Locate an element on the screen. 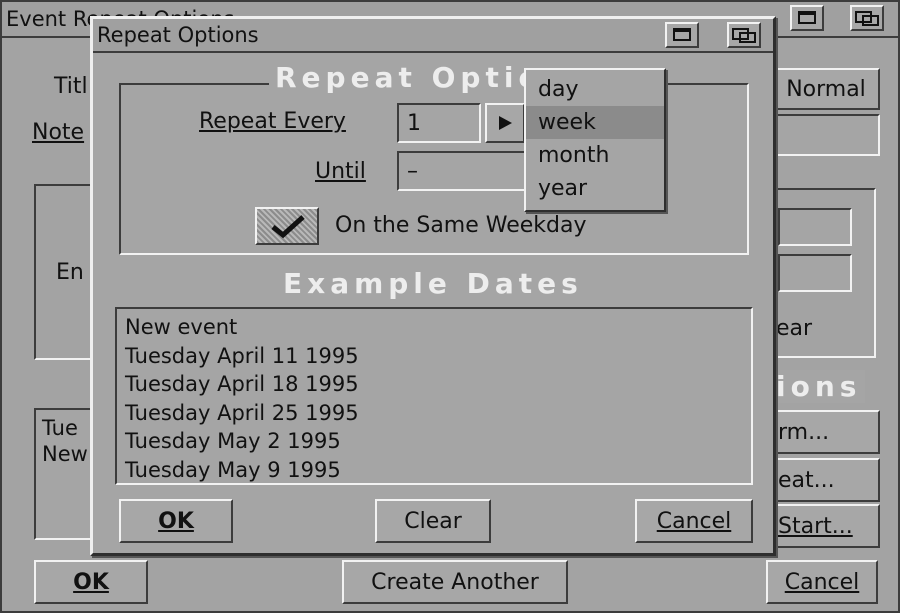 The image size is (900, 613). end-date-input is located at coordinates (815, 227).